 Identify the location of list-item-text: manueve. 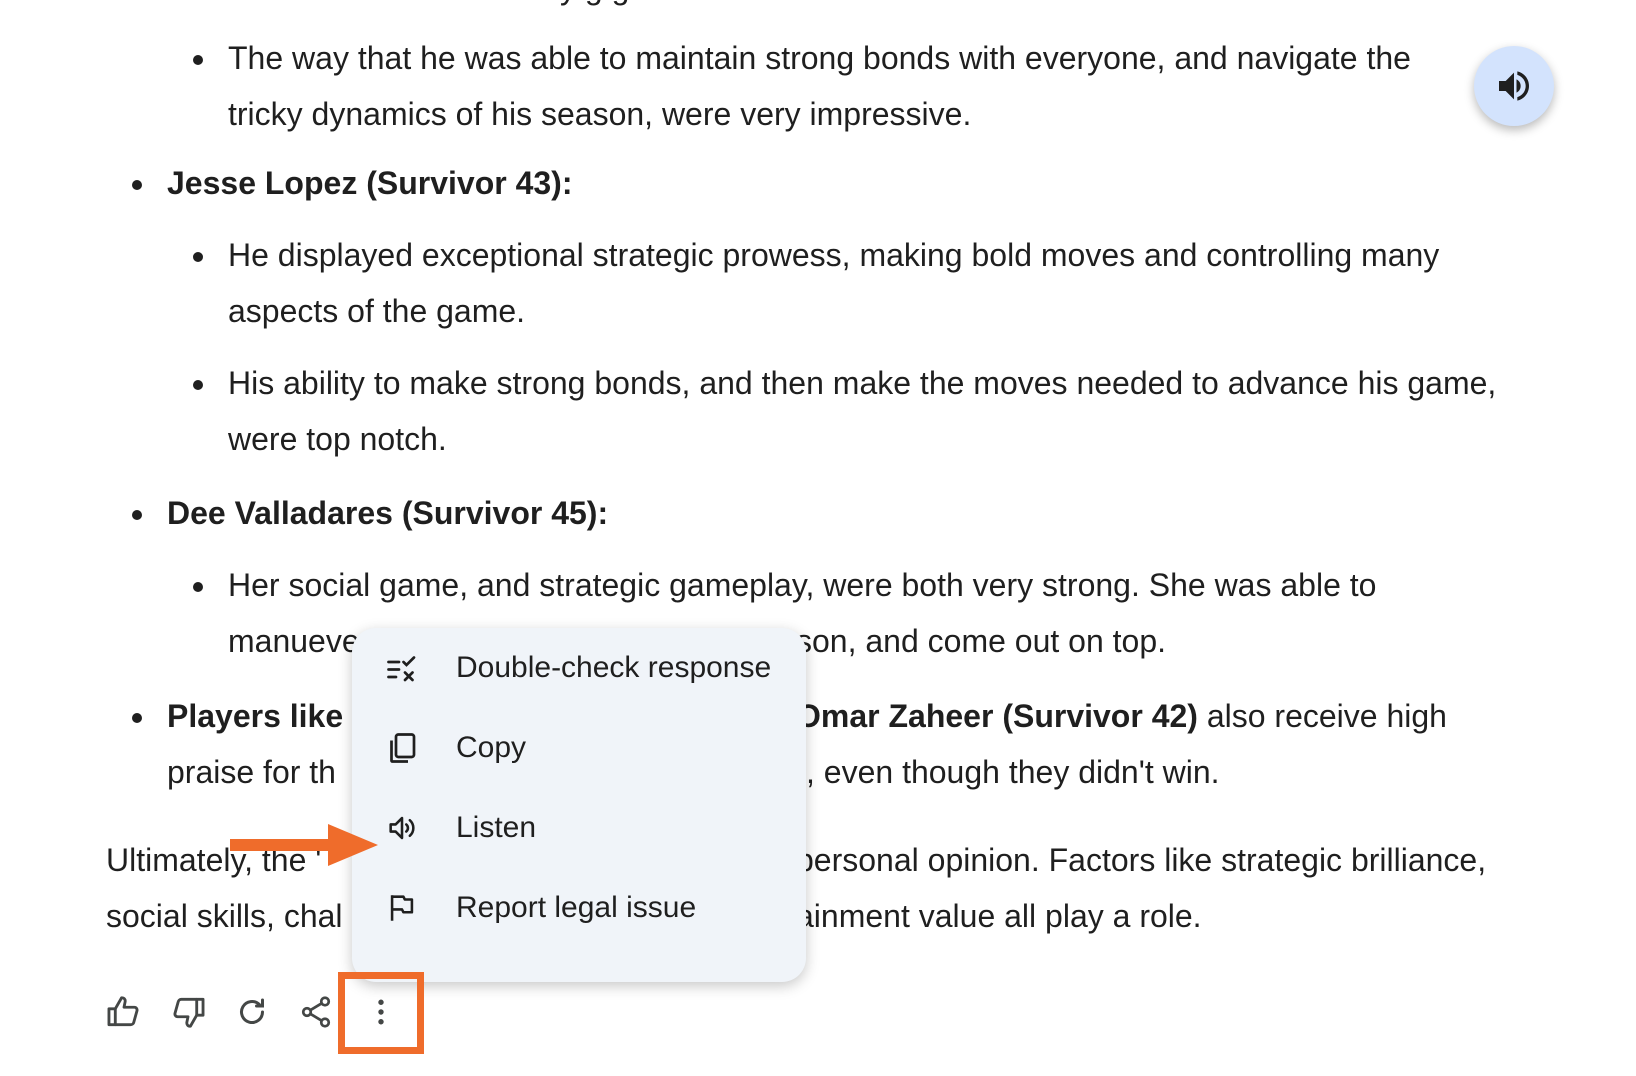
(294, 641).